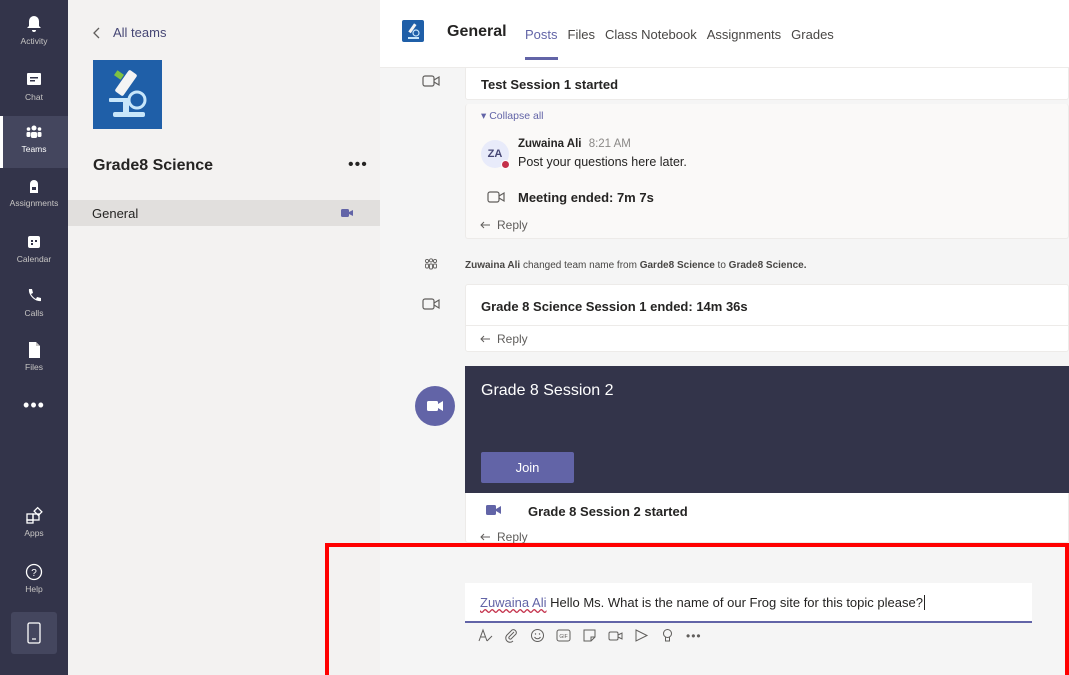 The width and height of the screenshot is (1069, 675). Describe the element at coordinates (641, 635) in the screenshot. I see `stream-icon` at that location.